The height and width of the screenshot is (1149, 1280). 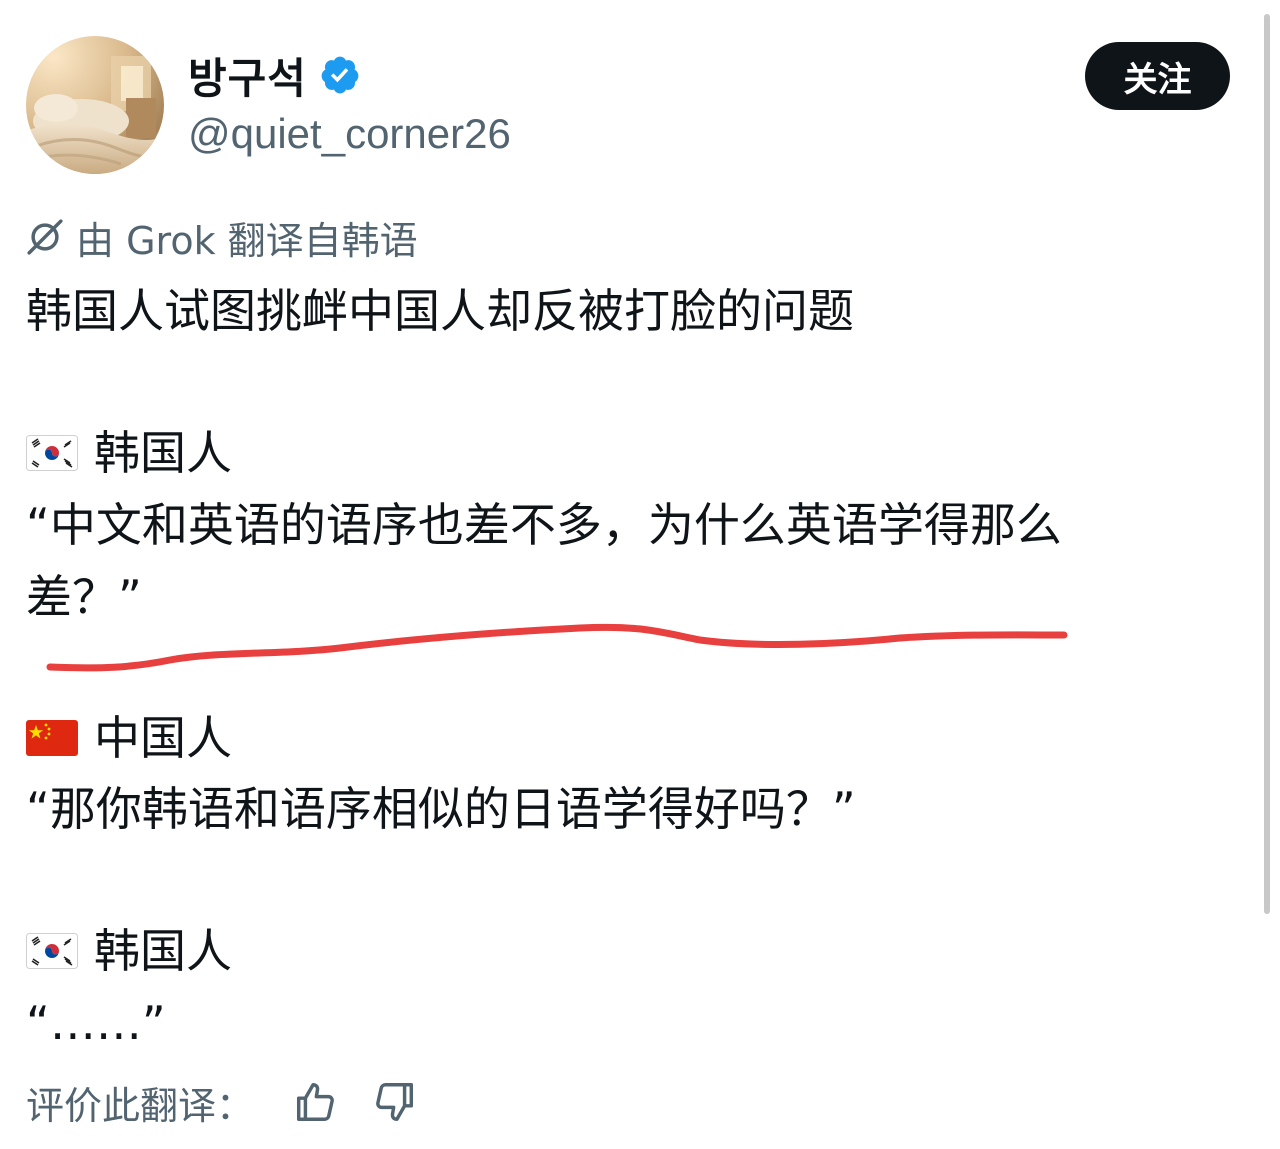 I want to click on follow-button: 关注, so click(x=1157, y=76).